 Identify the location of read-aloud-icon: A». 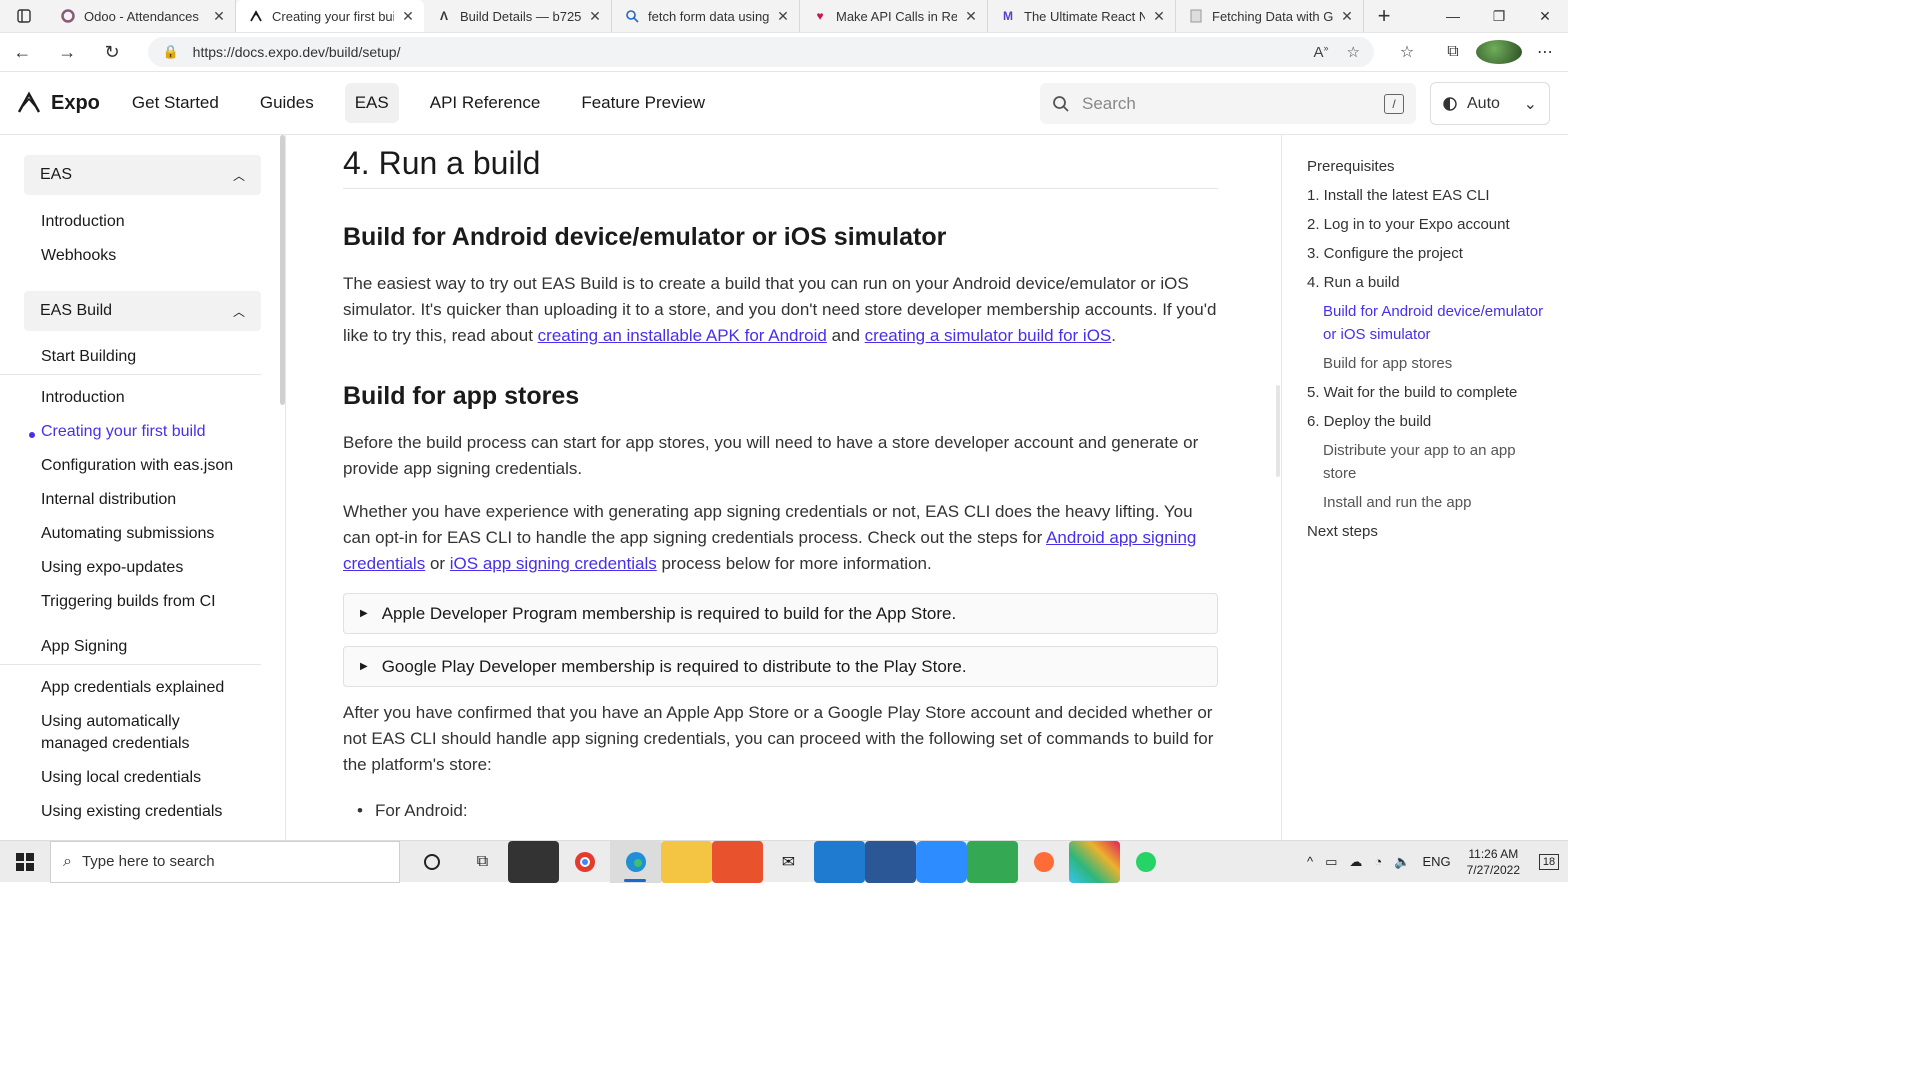
(1321, 52).